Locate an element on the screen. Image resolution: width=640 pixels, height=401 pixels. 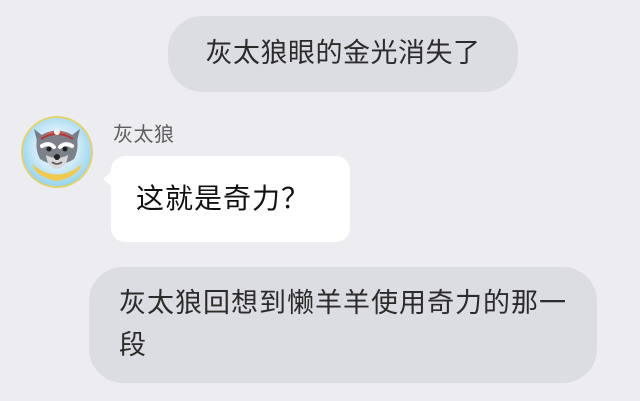
sender-name: 灰太狼 is located at coordinates (144, 134).